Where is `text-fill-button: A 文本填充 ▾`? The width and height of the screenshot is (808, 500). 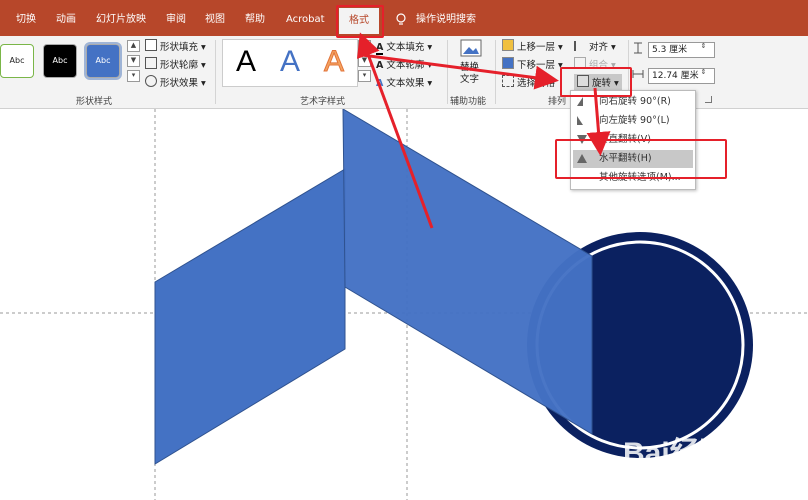 text-fill-button: A 文本填充 ▾ is located at coordinates (404, 47).